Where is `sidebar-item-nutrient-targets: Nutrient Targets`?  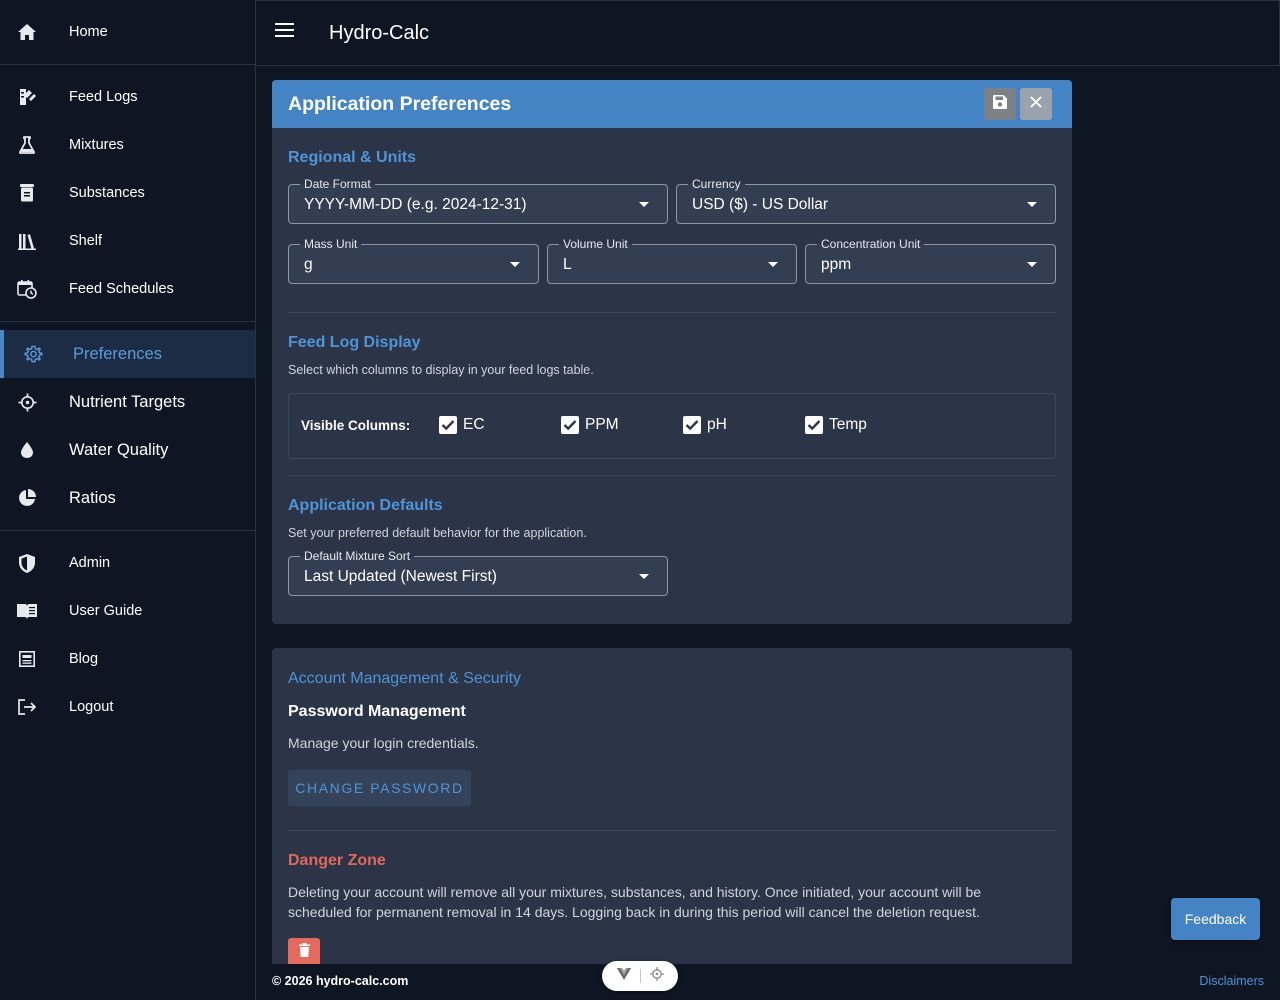 sidebar-item-nutrient-targets: Nutrient Targets is located at coordinates (127, 402).